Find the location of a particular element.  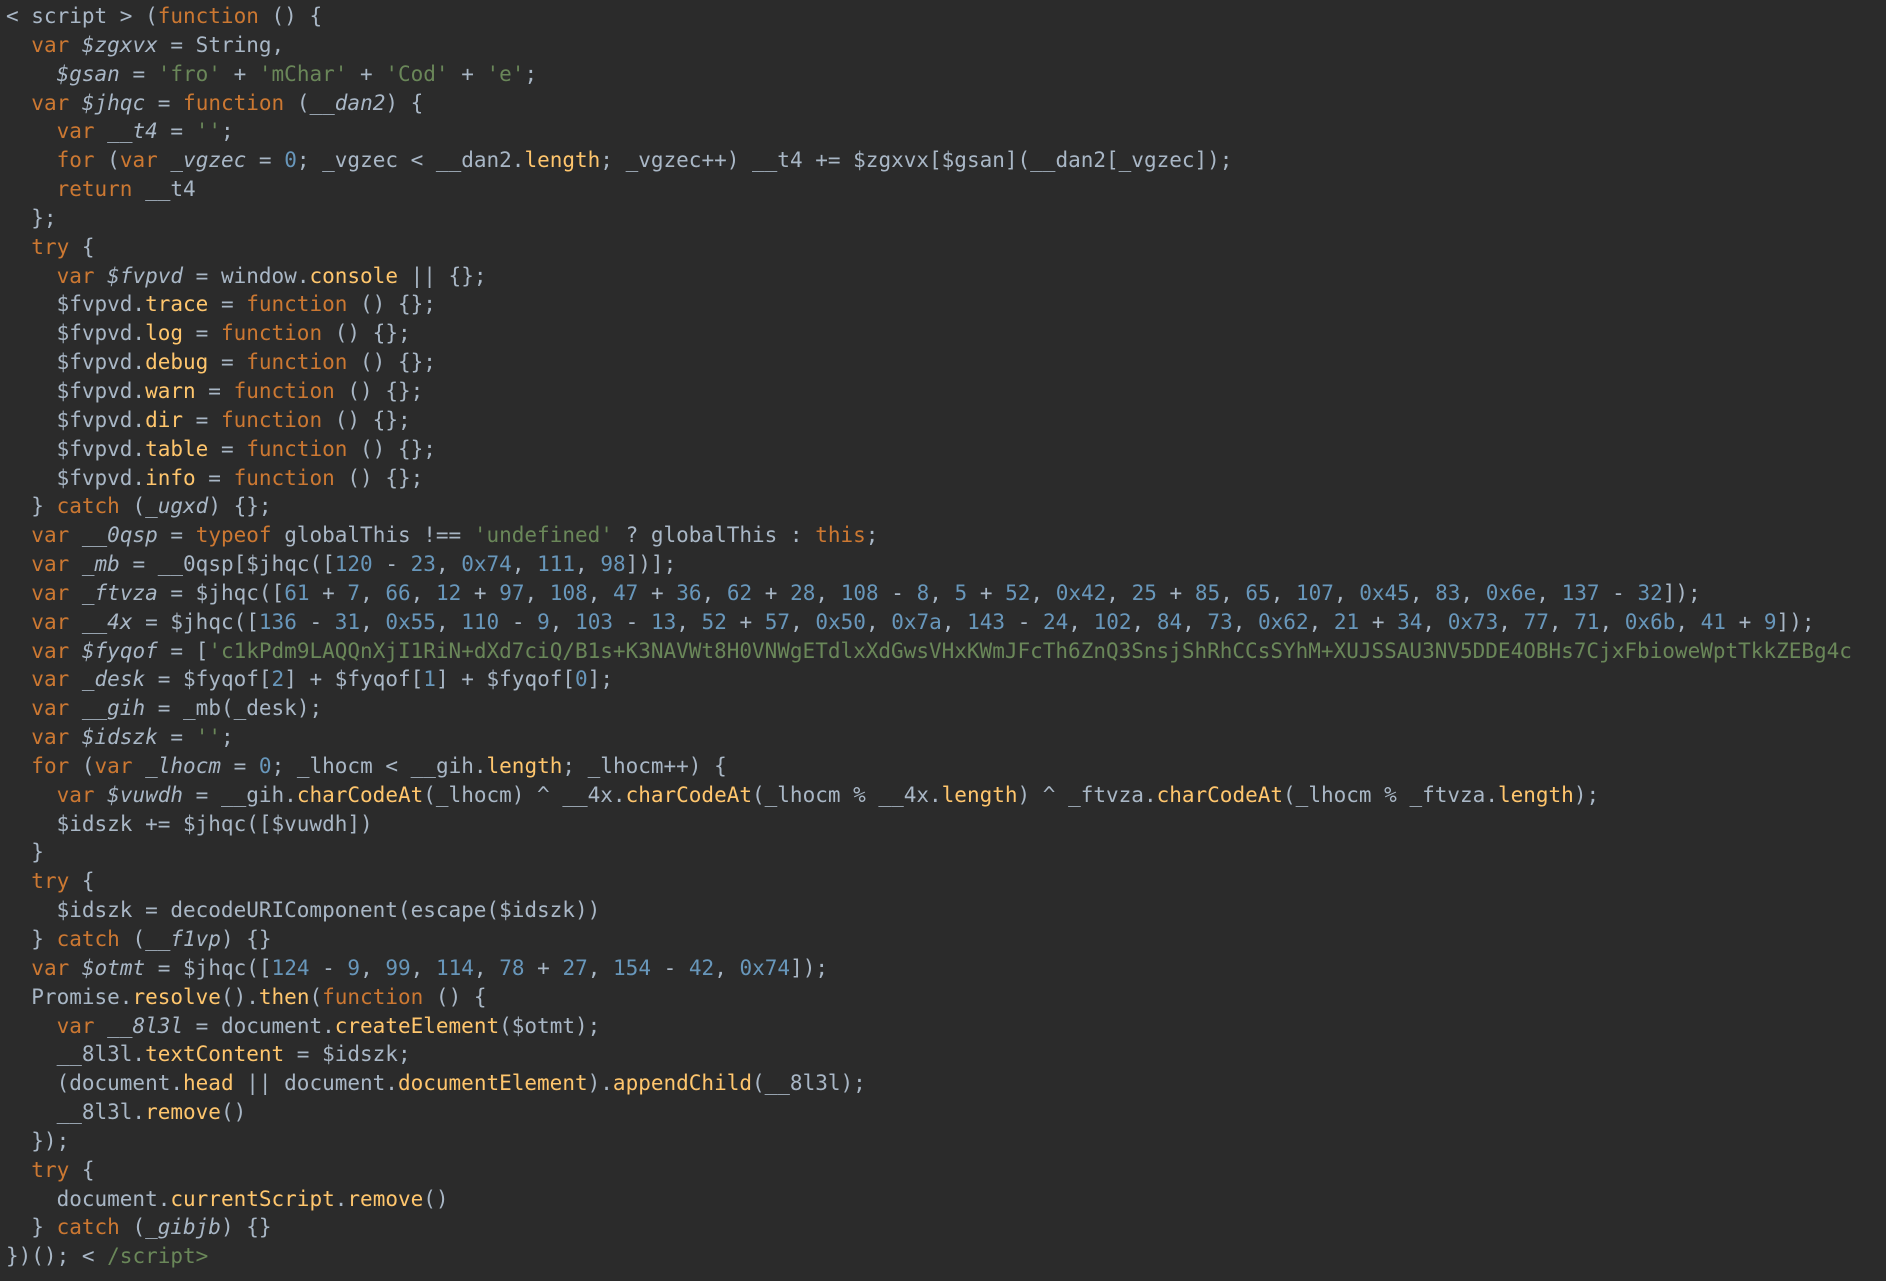

code-text: globalThis !== is located at coordinates (372, 535).